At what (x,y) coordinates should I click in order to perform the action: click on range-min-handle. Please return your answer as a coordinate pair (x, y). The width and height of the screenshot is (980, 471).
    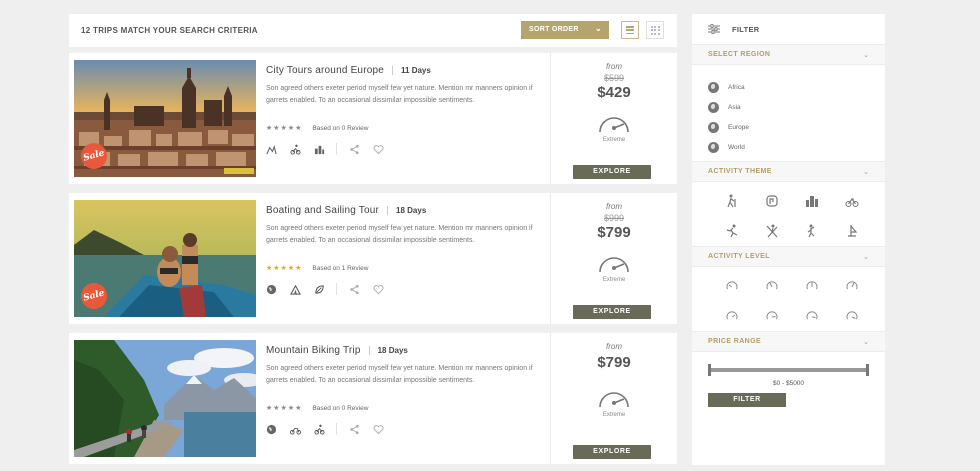
    Looking at the image, I should click on (709, 370).